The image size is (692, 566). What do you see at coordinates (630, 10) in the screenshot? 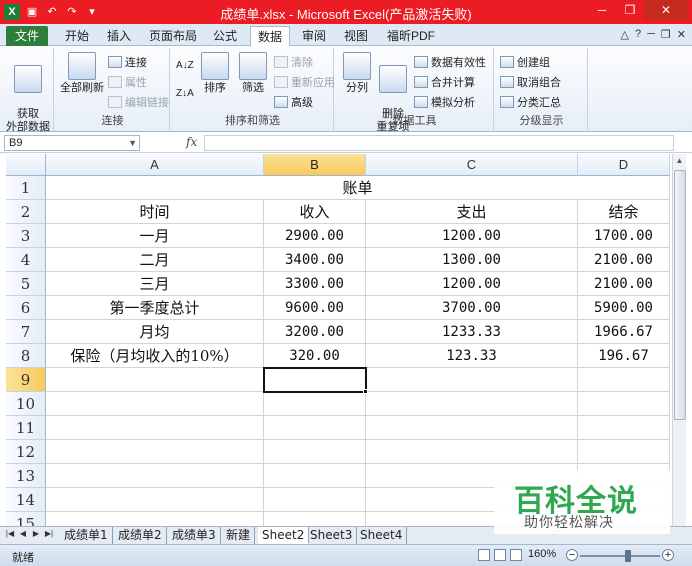
I see `restore-button: ❐` at bounding box center [630, 10].